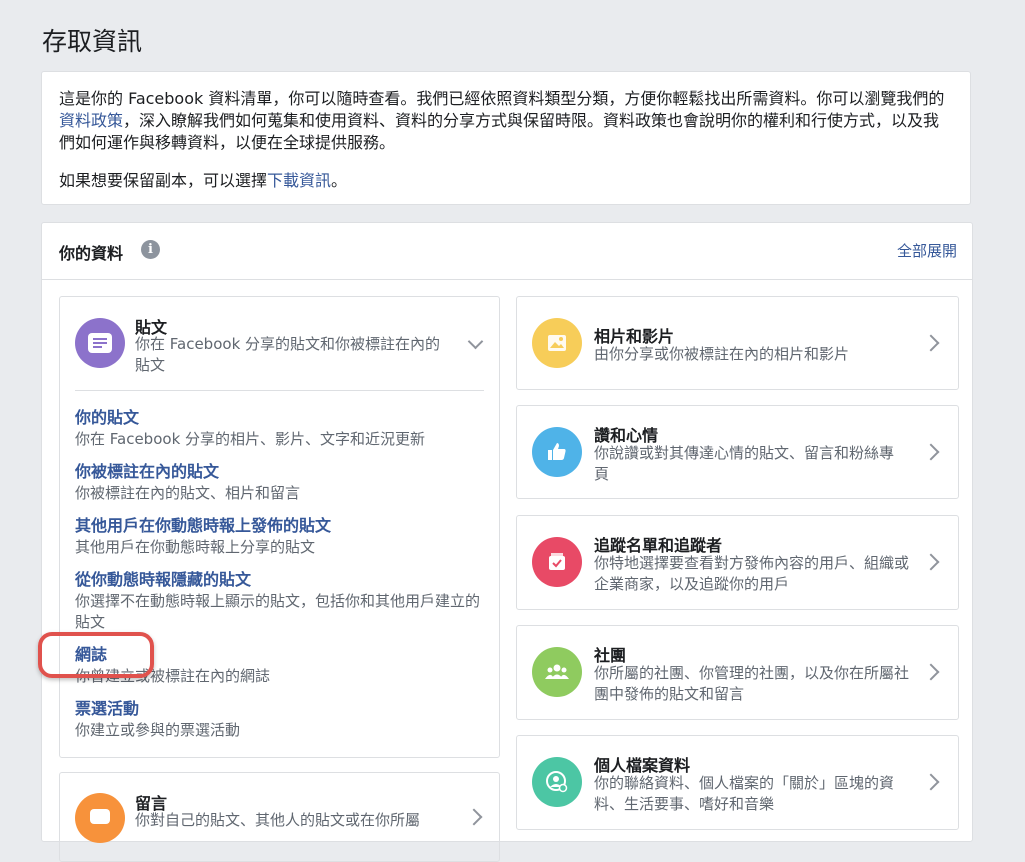 The image size is (1025, 862). What do you see at coordinates (722, 354) in the screenshot?
I see `category-description: 由你分享或你被標註在內的相片和影片` at bounding box center [722, 354].